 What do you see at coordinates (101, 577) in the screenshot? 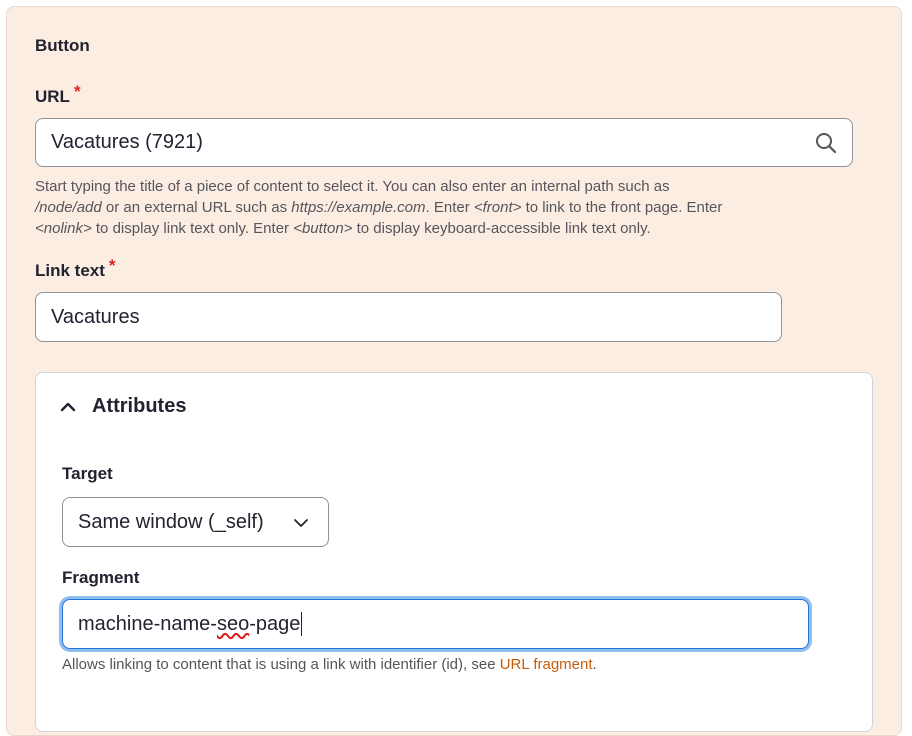
I see `fragment-label: Fragment` at bounding box center [101, 577].